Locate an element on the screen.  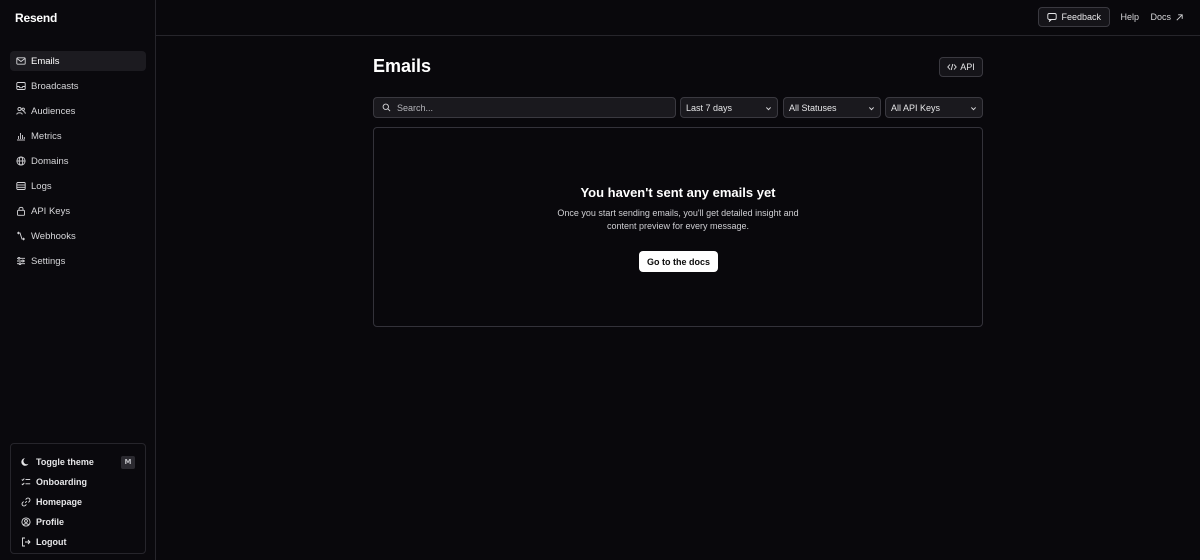
api-keys-select: All API Keys is located at coordinates (934, 107).